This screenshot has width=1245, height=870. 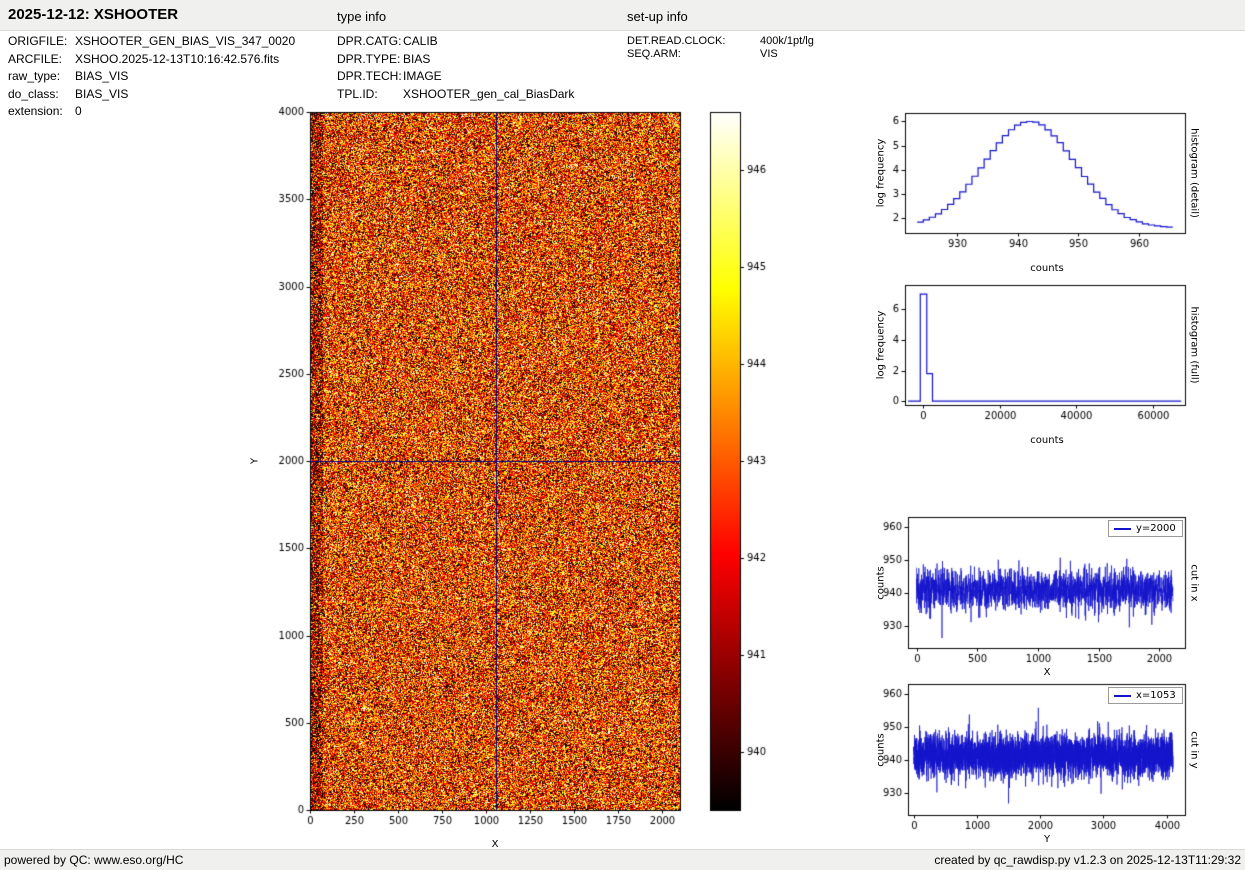 I want to click on cut-x-legend: y=2000, so click(x=1145, y=528).